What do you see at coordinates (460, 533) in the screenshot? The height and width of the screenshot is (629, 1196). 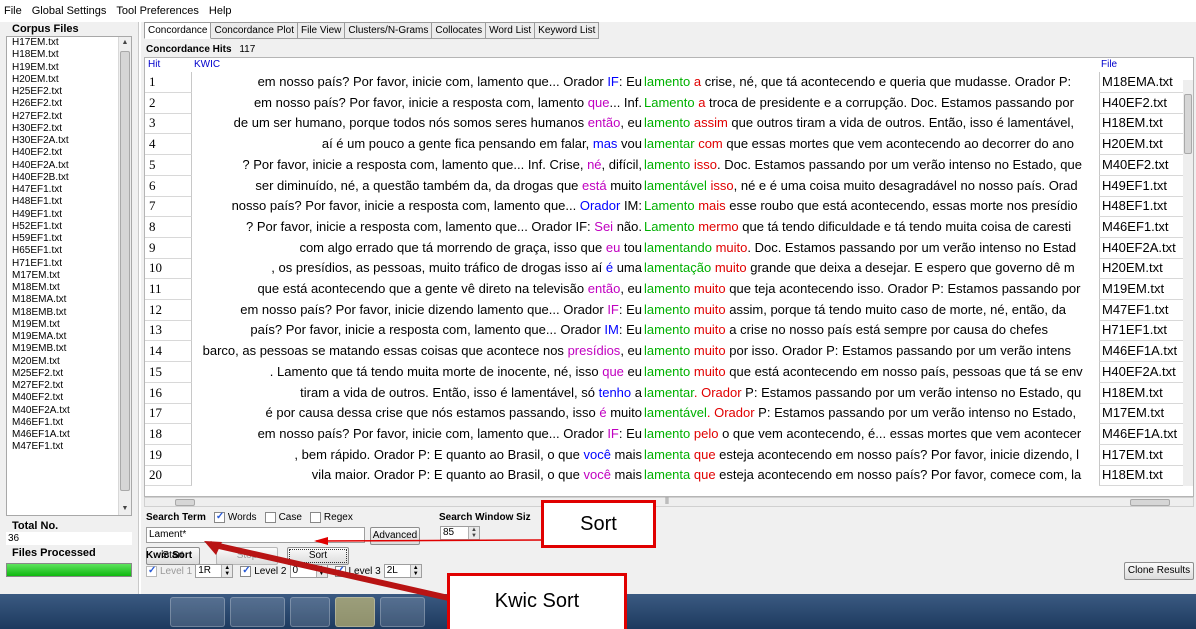 I see `search-window-size-spinner: 85 ▲ ▼` at bounding box center [460, 533].